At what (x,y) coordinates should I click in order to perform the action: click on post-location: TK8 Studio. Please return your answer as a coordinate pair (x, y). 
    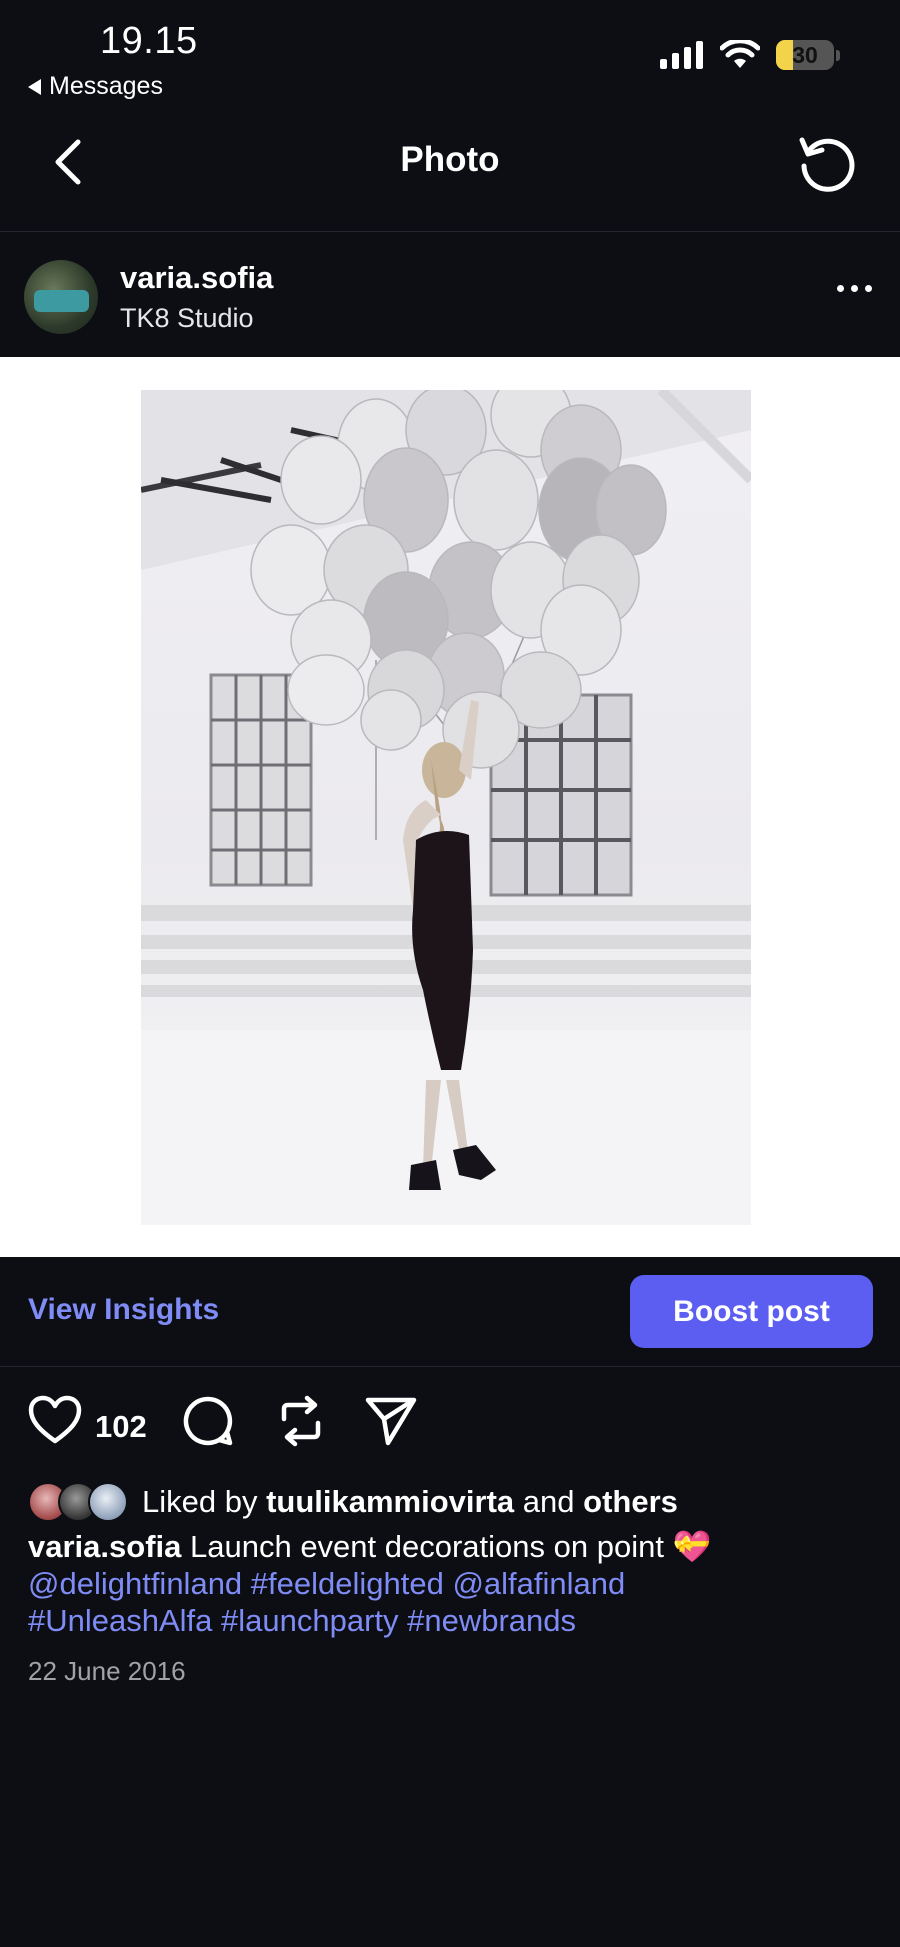
    Looking at the image, I should click on (187, 318).